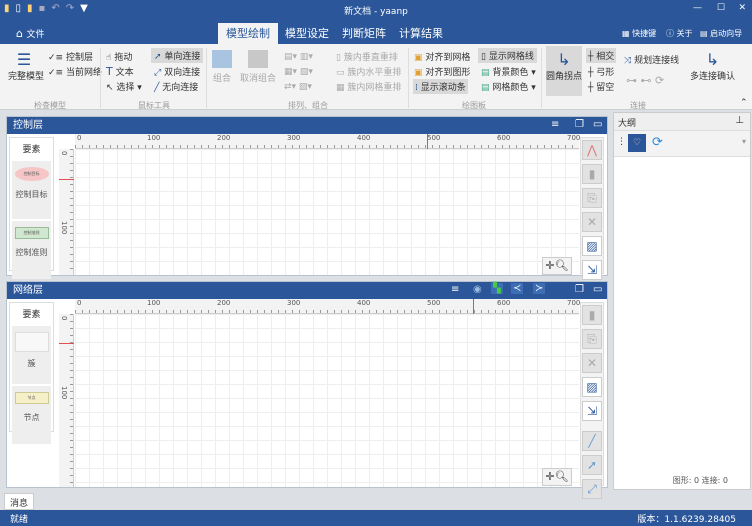 The image size is (752, 526). Describe the element at coordinates (601, 86) in the screenshot. I see `gap-button: ┼ 留空` at that location.